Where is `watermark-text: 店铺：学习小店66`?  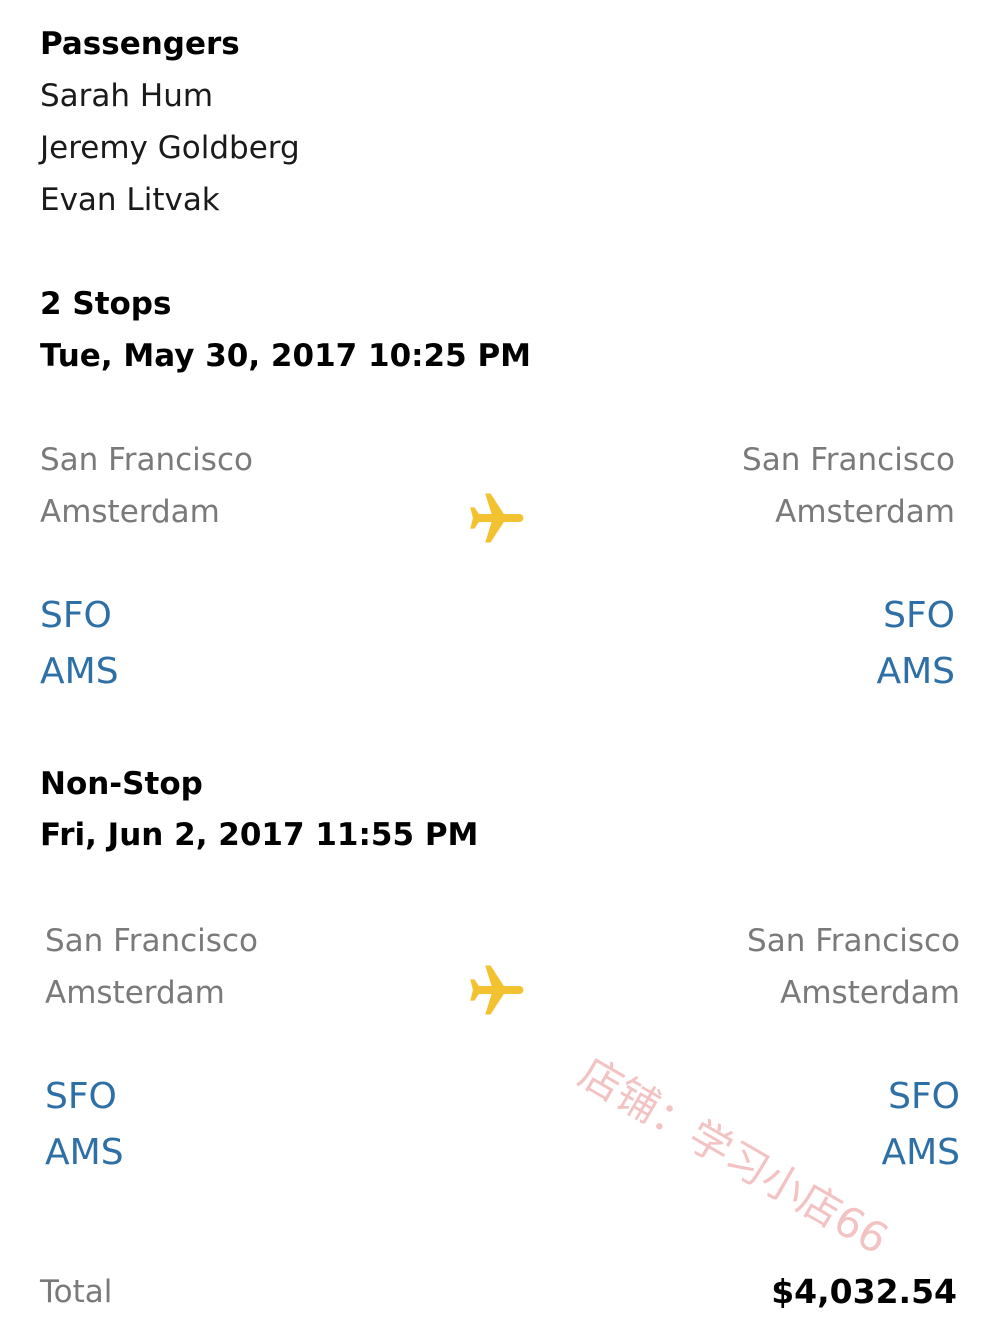
watermark-text: 店铺：学习小店66 is located at coordinates (734, 1155).